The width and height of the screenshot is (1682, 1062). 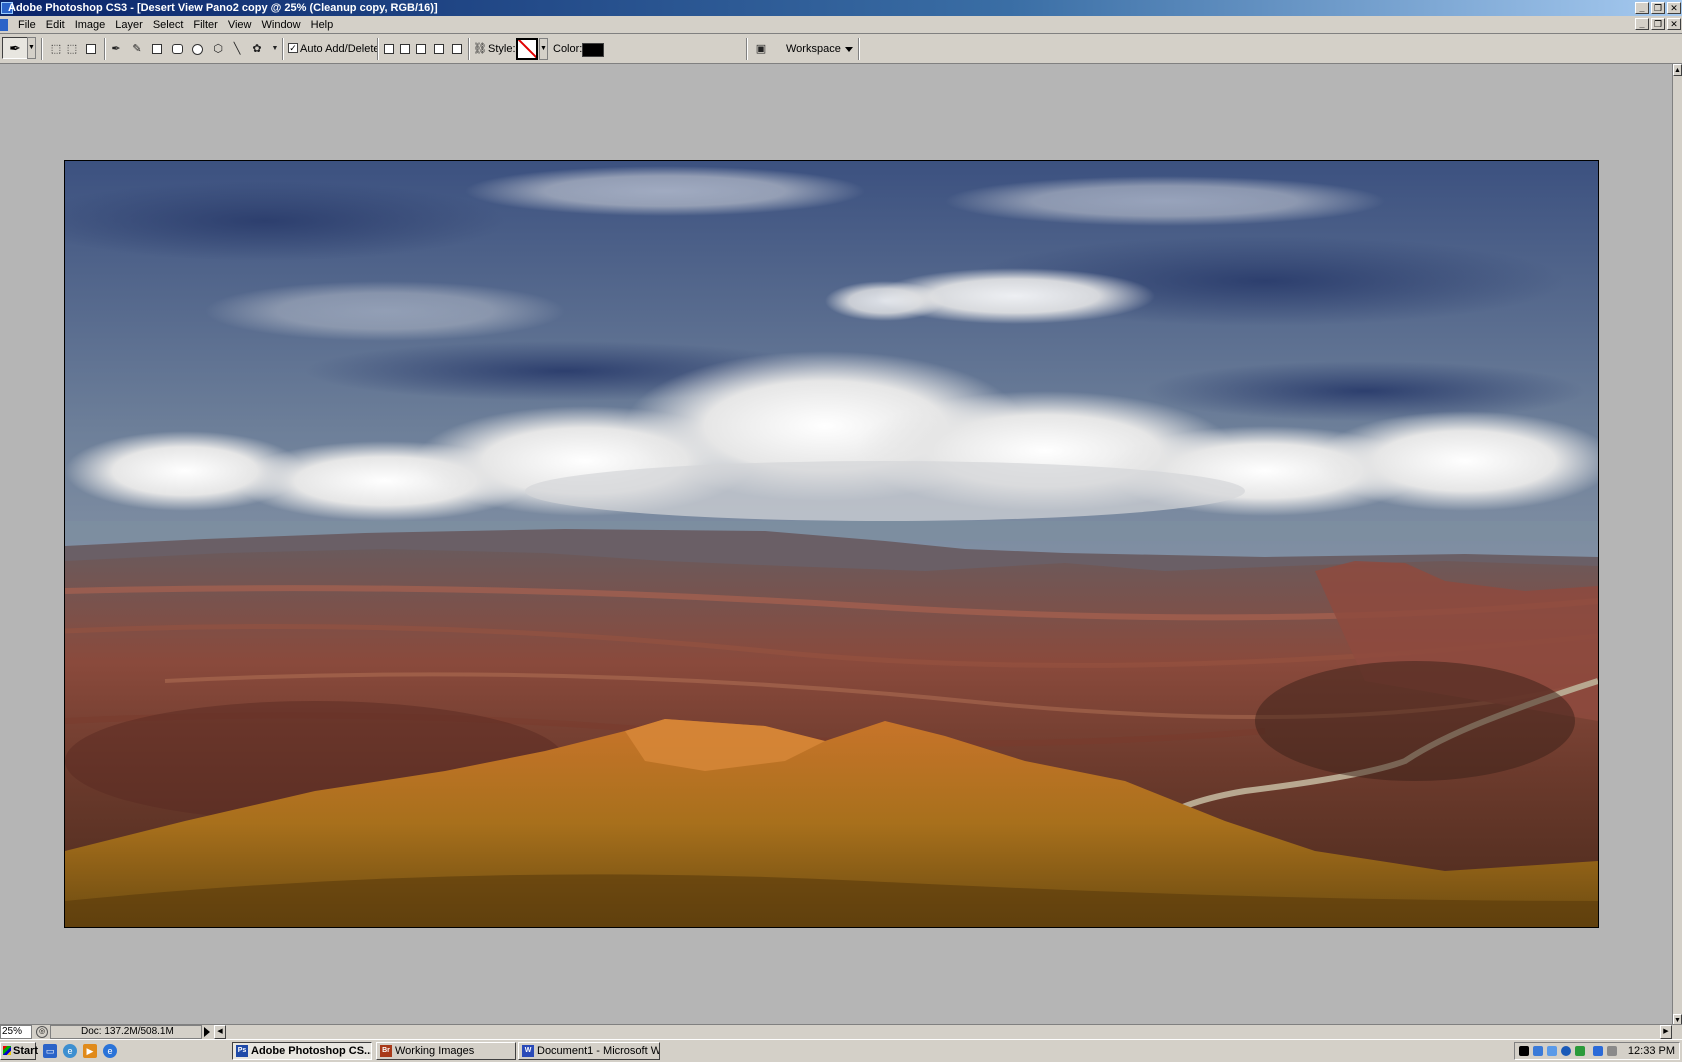 What do you see at coordinates (502, 49) in the screenshot?
I see `style-label: Style:` at bounding box center [502, 49].